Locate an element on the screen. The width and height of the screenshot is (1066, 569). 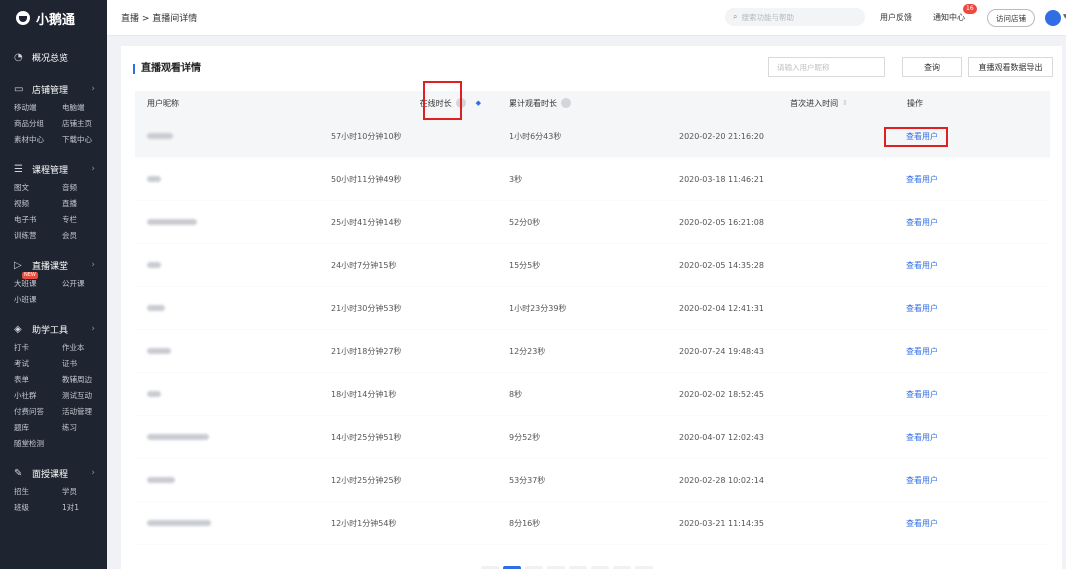
sidebar-item: 小班课 is located at coordinates (38, 300).